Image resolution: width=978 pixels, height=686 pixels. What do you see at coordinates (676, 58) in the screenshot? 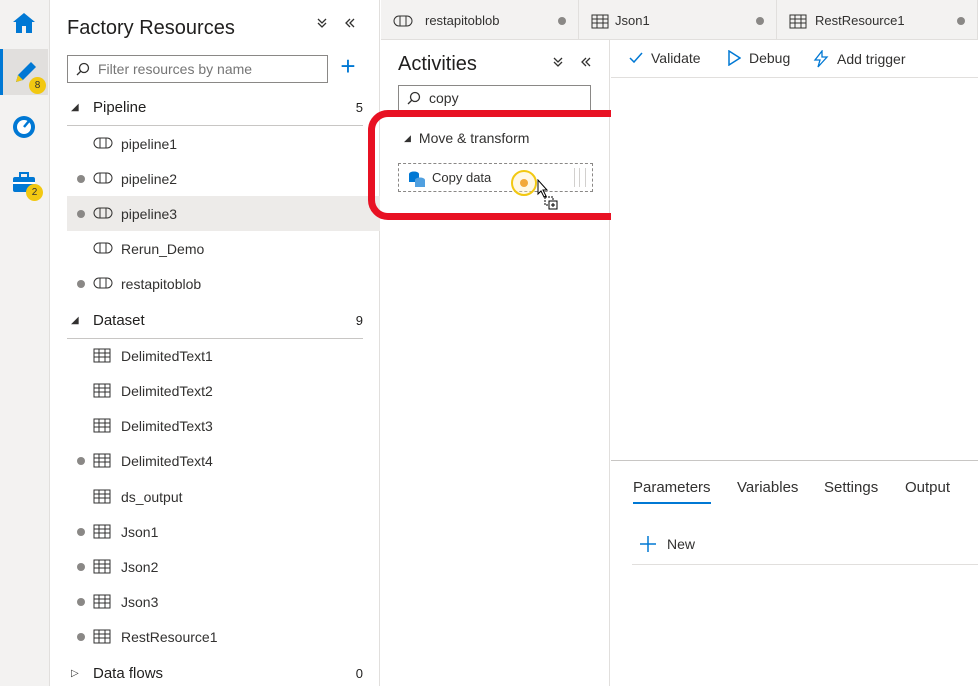
I see `validate-label: Validate` at bounding box center [676, 58].